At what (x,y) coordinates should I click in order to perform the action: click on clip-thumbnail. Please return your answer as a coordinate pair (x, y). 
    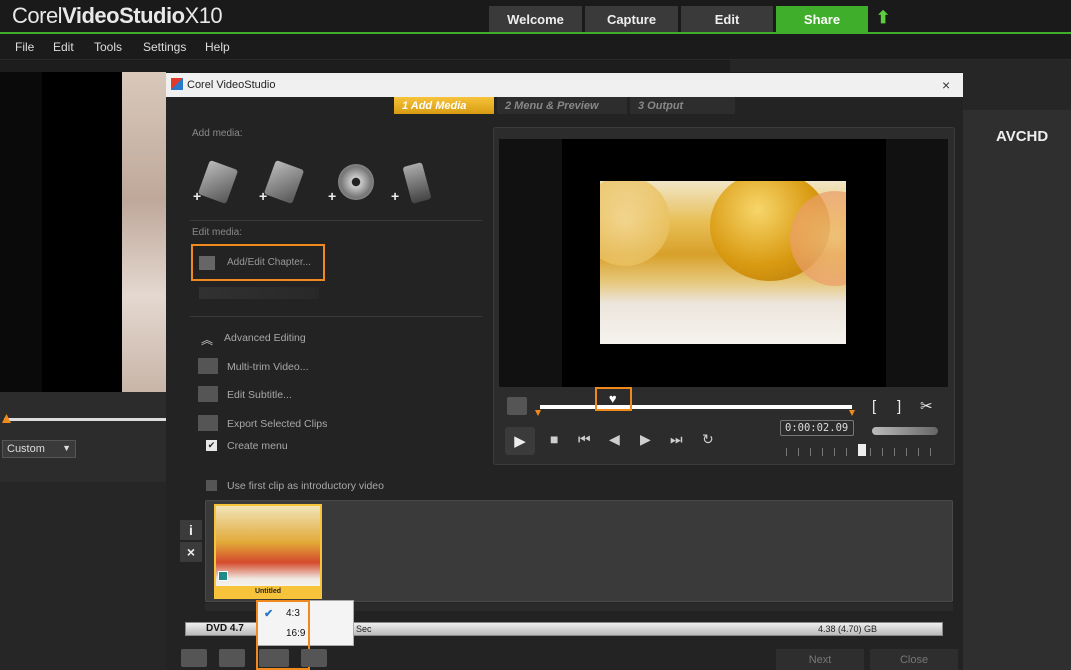
    Looking at the image, I should click on (268, 551).